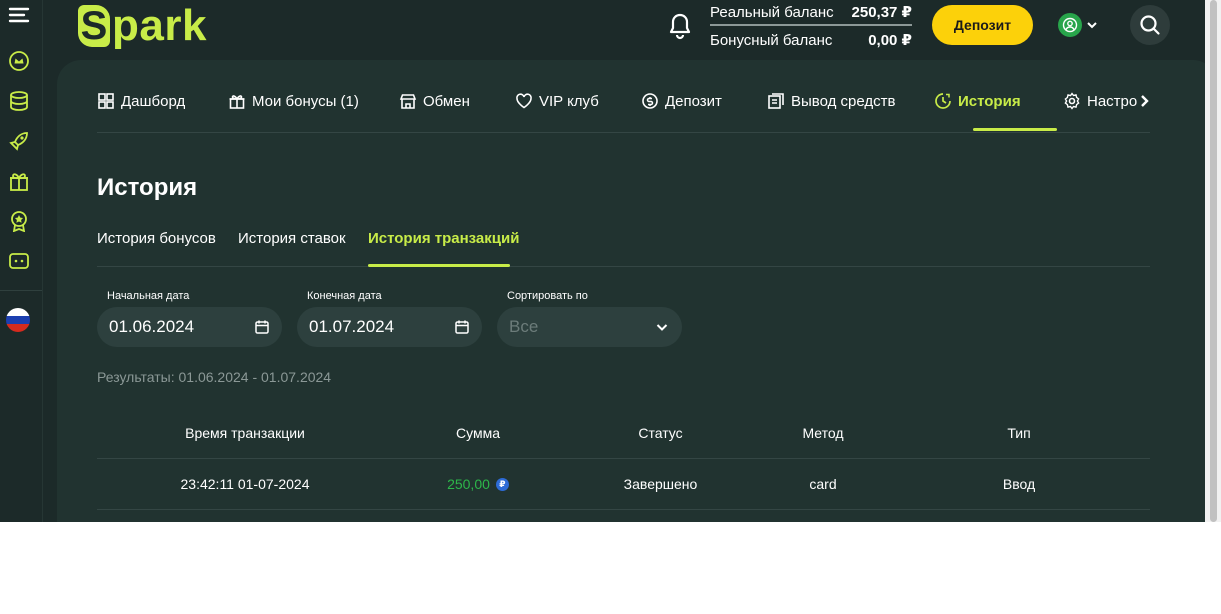 Image resolution: width=1221 pixels, height=614 pixels. Describe the element at coordinates (468, 484) in the screenshot. I see `amount-value: 250,00` at that location.